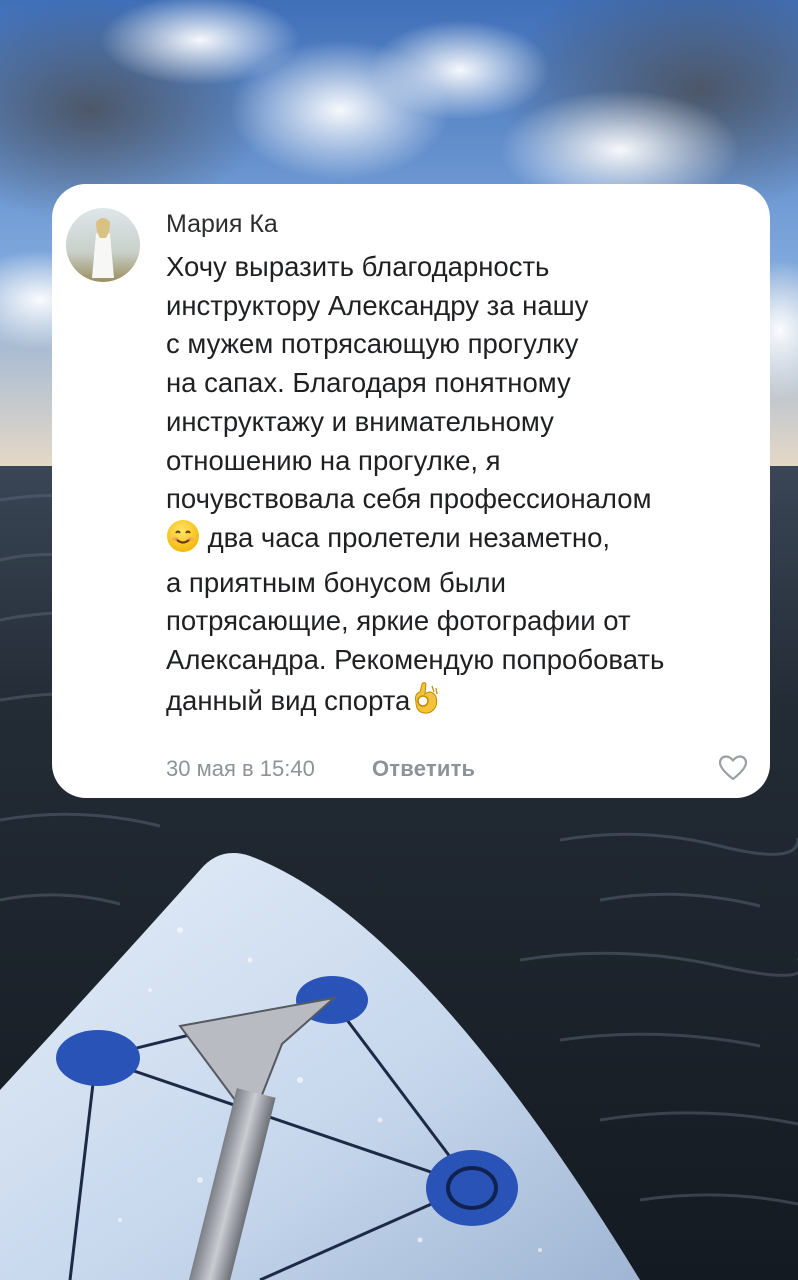  Describe the element at coordinates (240, 768) in the screenshot. I see `comment-date: 30 мая в 15:40` at that location.